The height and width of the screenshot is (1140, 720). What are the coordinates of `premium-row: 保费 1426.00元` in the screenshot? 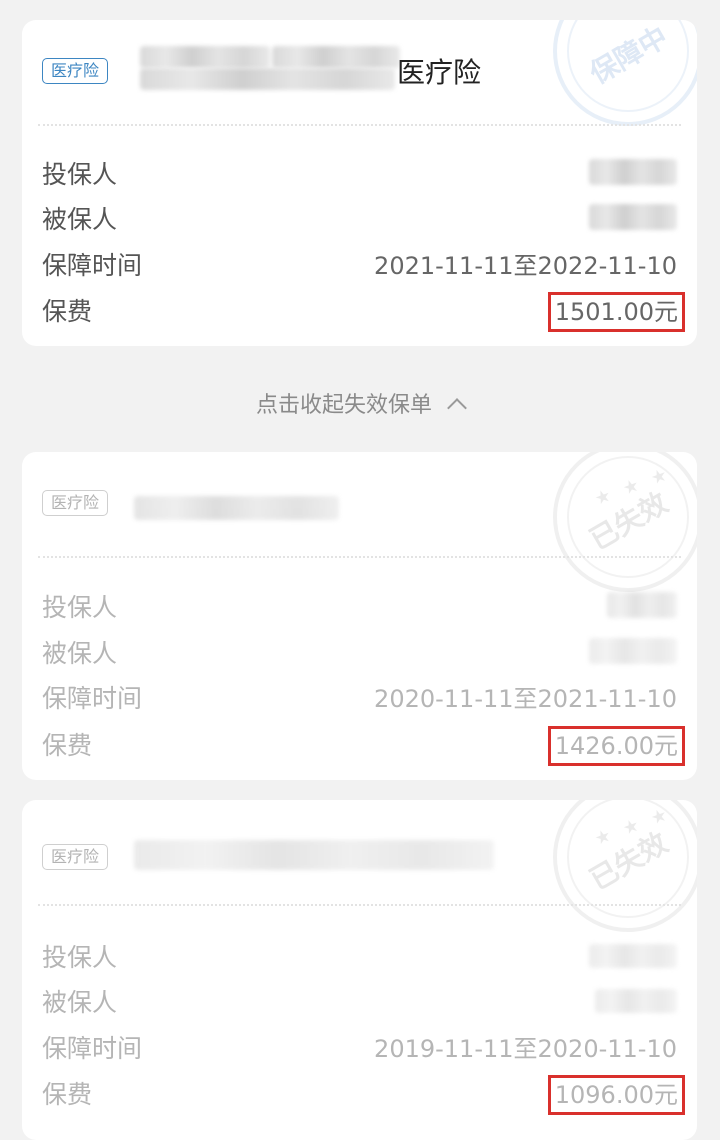 It's located at (363, 746).